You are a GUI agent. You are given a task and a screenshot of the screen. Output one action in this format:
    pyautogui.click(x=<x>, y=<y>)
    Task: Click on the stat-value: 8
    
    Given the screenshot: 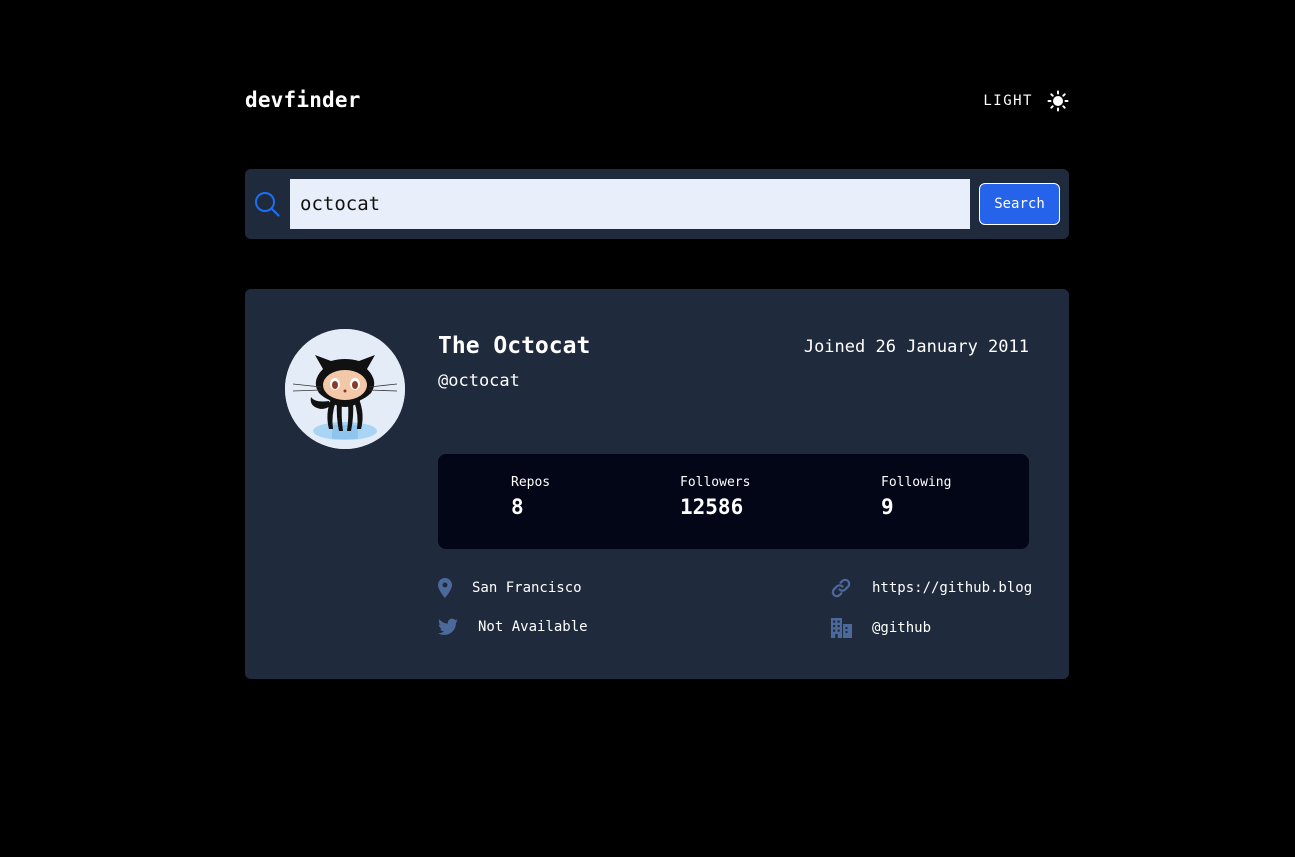 What is the action you would take?
    pyautogui.click(x=517, y=507)
    